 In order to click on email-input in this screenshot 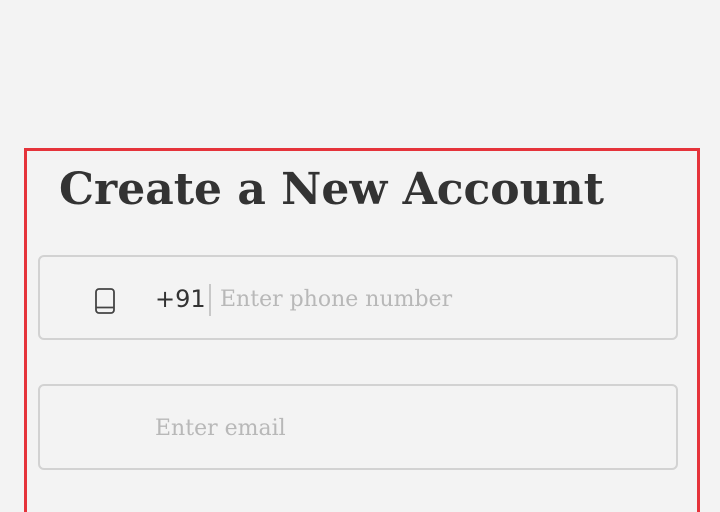, I will do `click(410, 428)`.